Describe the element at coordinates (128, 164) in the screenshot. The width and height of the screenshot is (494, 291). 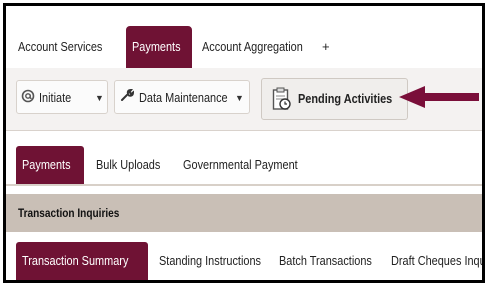
I see `subtab-bulk-uploads-label: Bulk Uploads` at that location.